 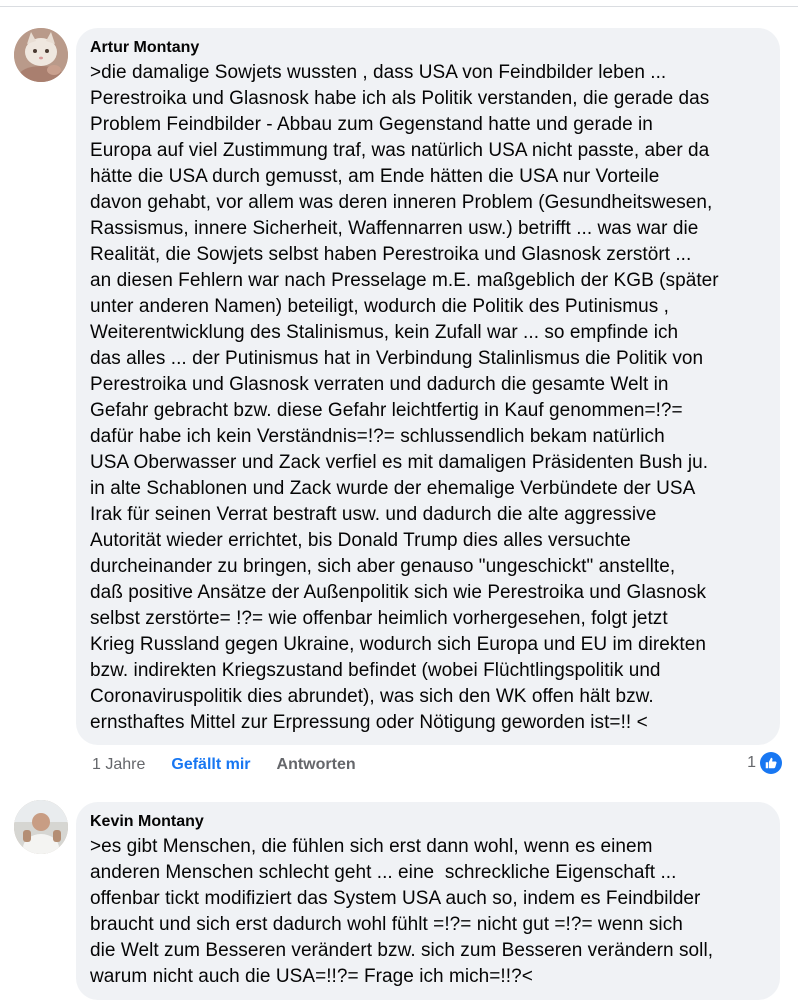 I want to click on reaction-summary: 1, so click(x=764, y=763).